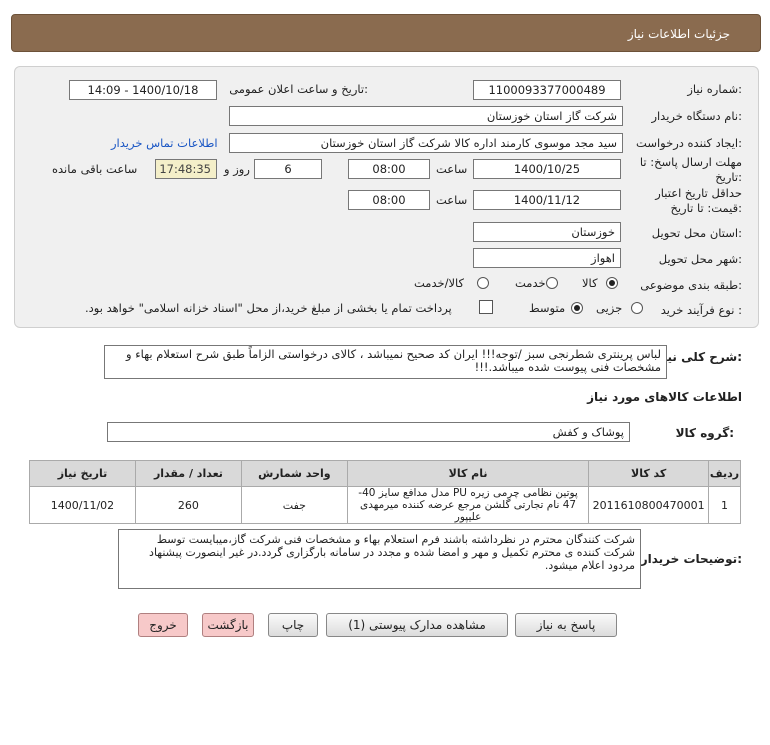 The image size is (770, 745). Describe the element at coordinates (547, 232) in the screenshot. I see `province-field: خوزستان` at that location.